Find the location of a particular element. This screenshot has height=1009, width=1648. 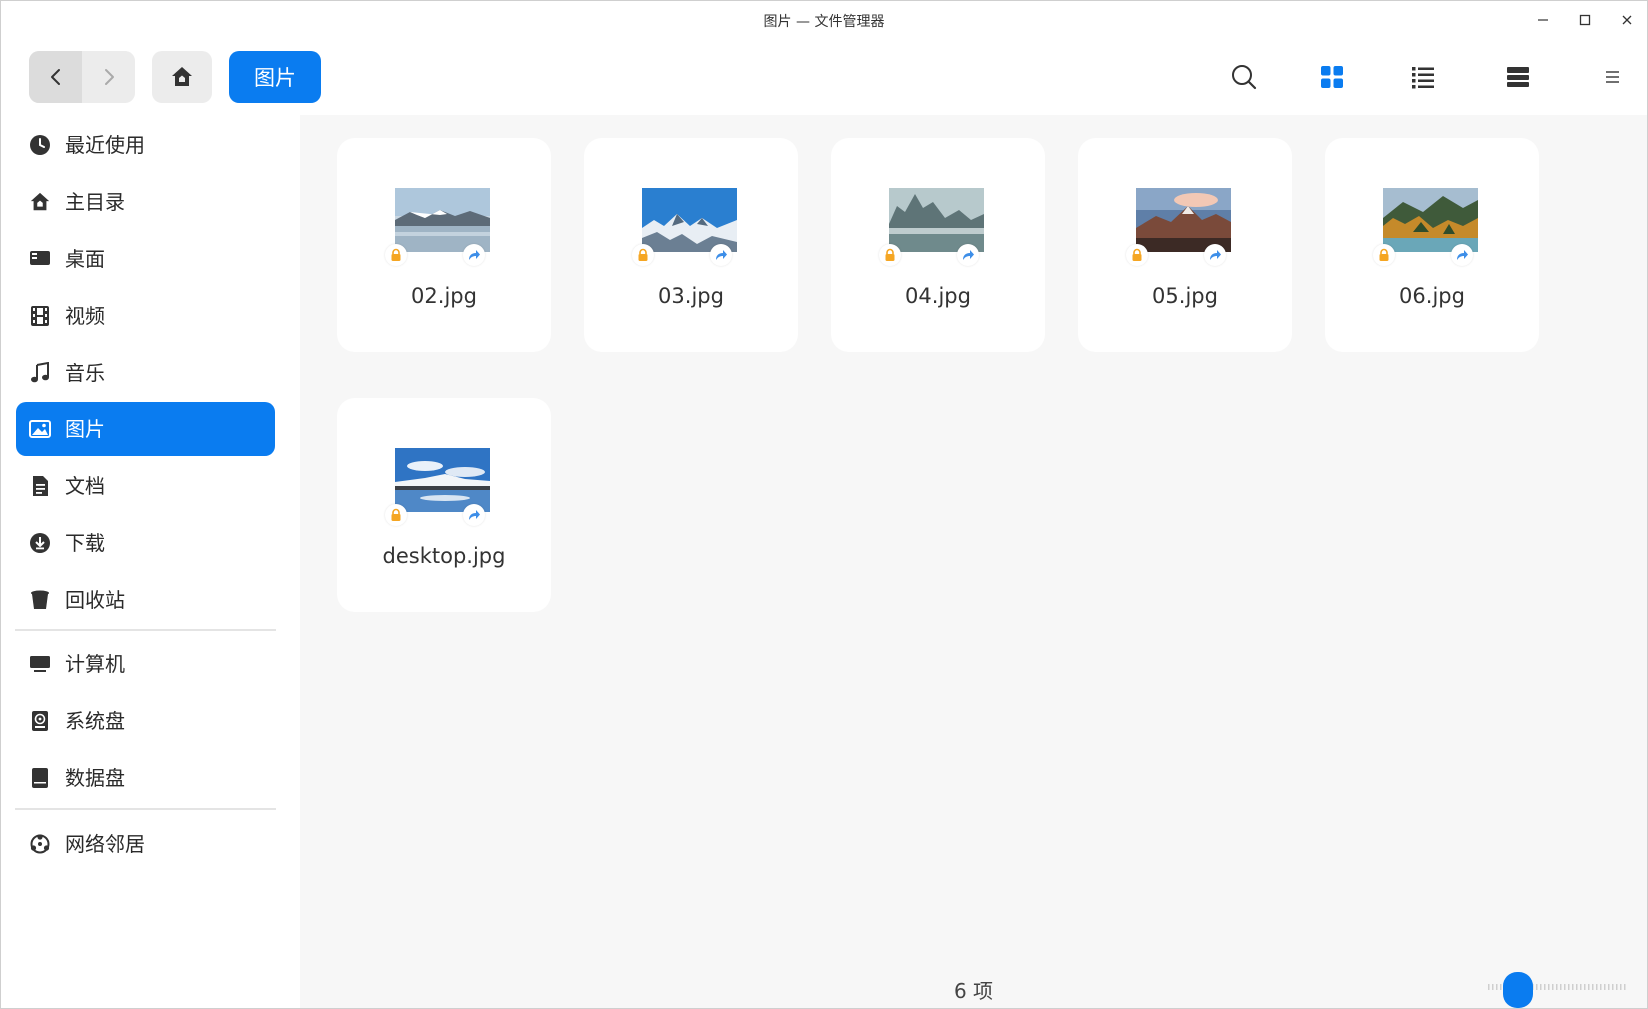

main-menu-button is located at coordinates (1612, 77).